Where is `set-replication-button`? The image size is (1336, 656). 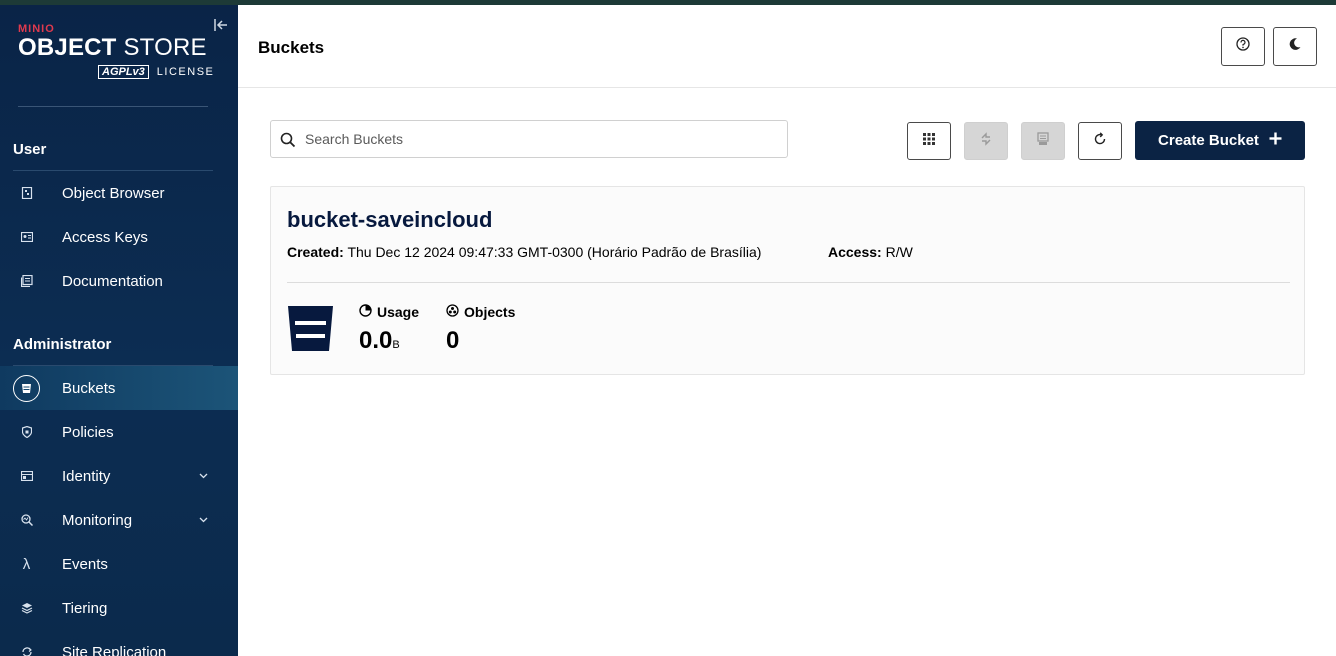 set-replication-button is located at coordinates (986, 141).